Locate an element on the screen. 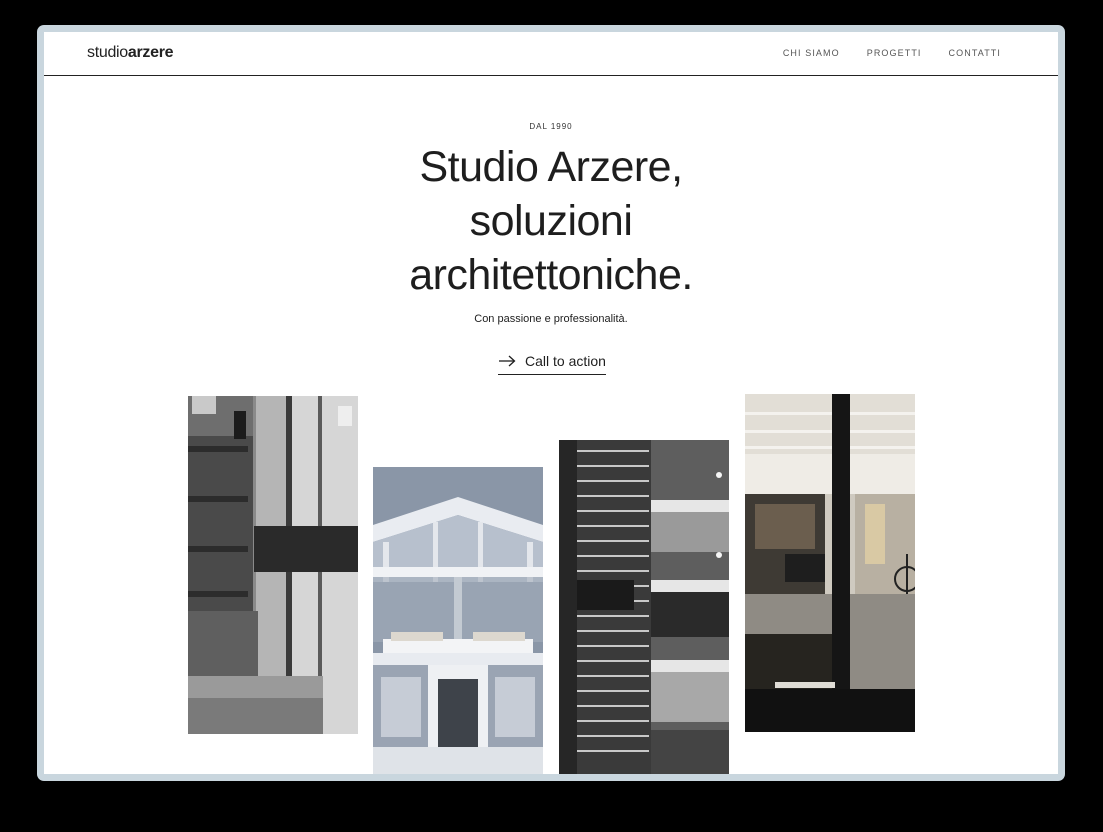 This screenshot has height=832, width=1103. headline-line-1: Studio Arzere, is located at coordinates (551, 167).